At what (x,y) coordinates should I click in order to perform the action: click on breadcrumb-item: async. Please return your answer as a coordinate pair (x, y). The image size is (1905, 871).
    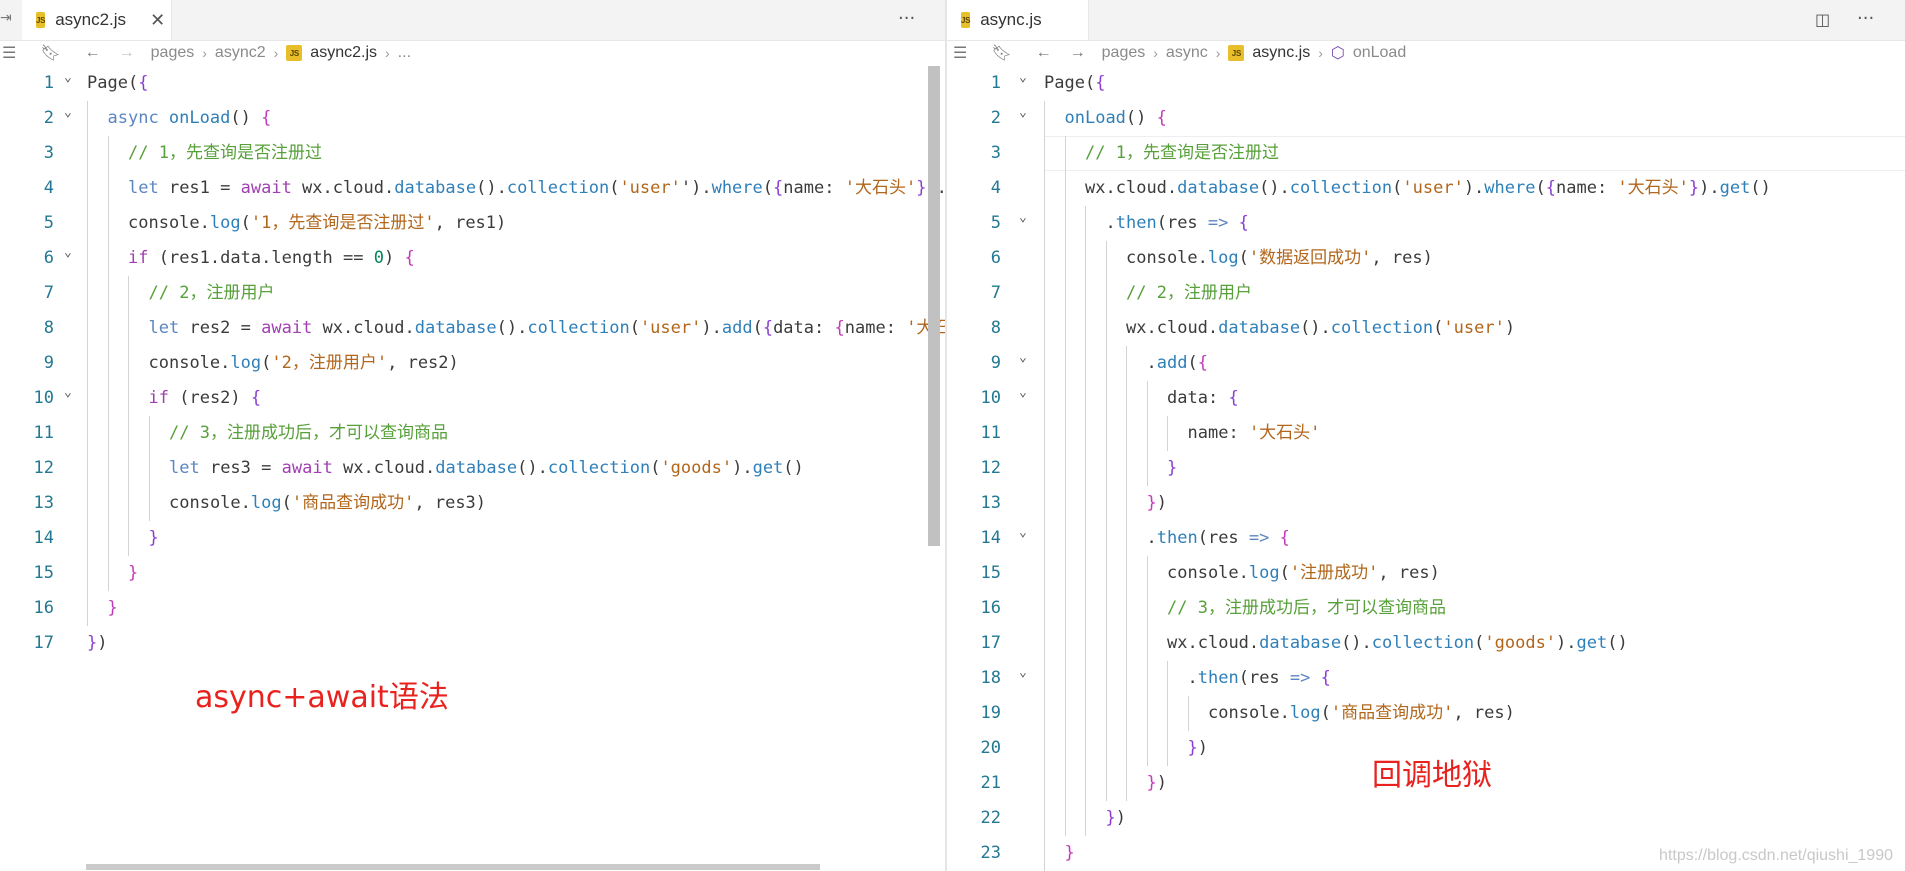
    Looking at the image, I should click on (1187, 53).